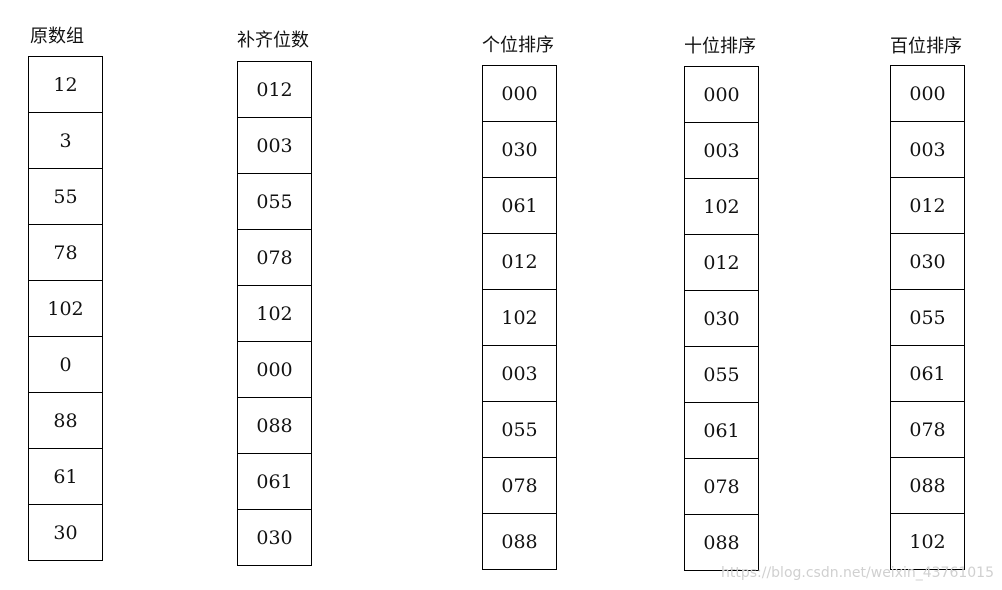 Image resolution: width=1002 pixels, height=590 pixels. What do you see at coordinates (65, 196) in the screenshot?
I see `array-cell: 55` at bounding box center [65, 196].